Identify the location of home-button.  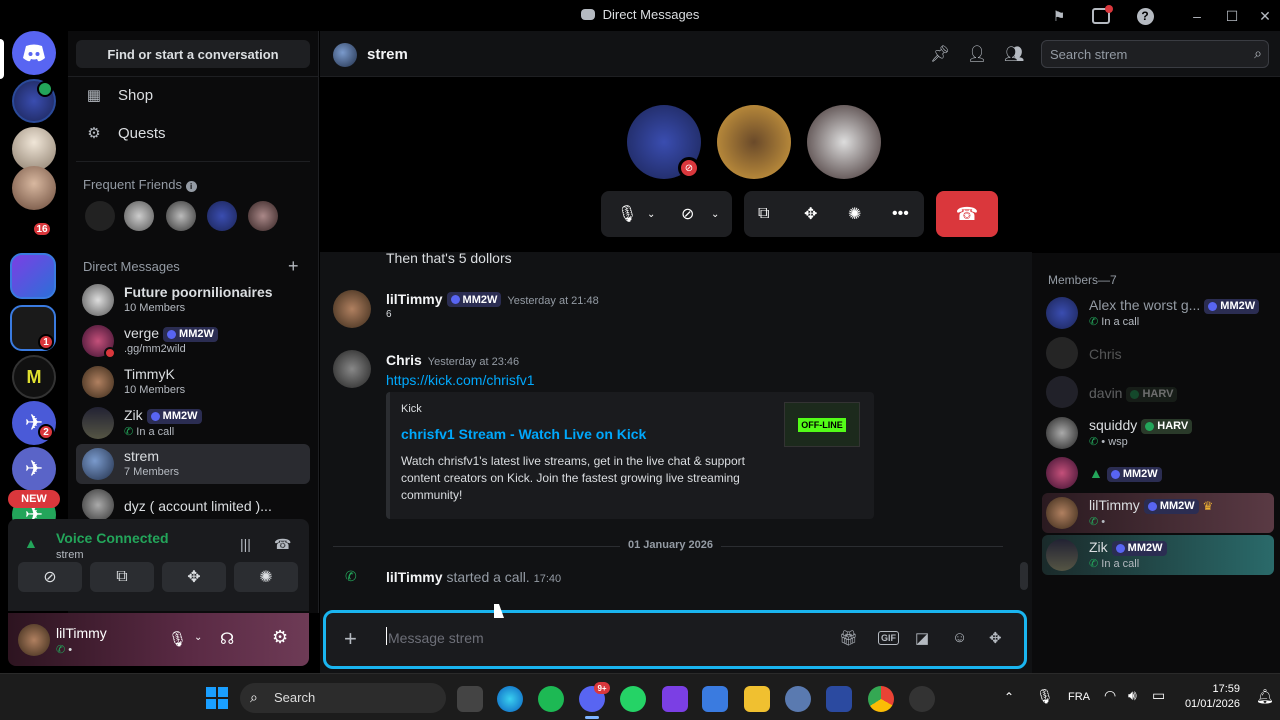
(34, 53).